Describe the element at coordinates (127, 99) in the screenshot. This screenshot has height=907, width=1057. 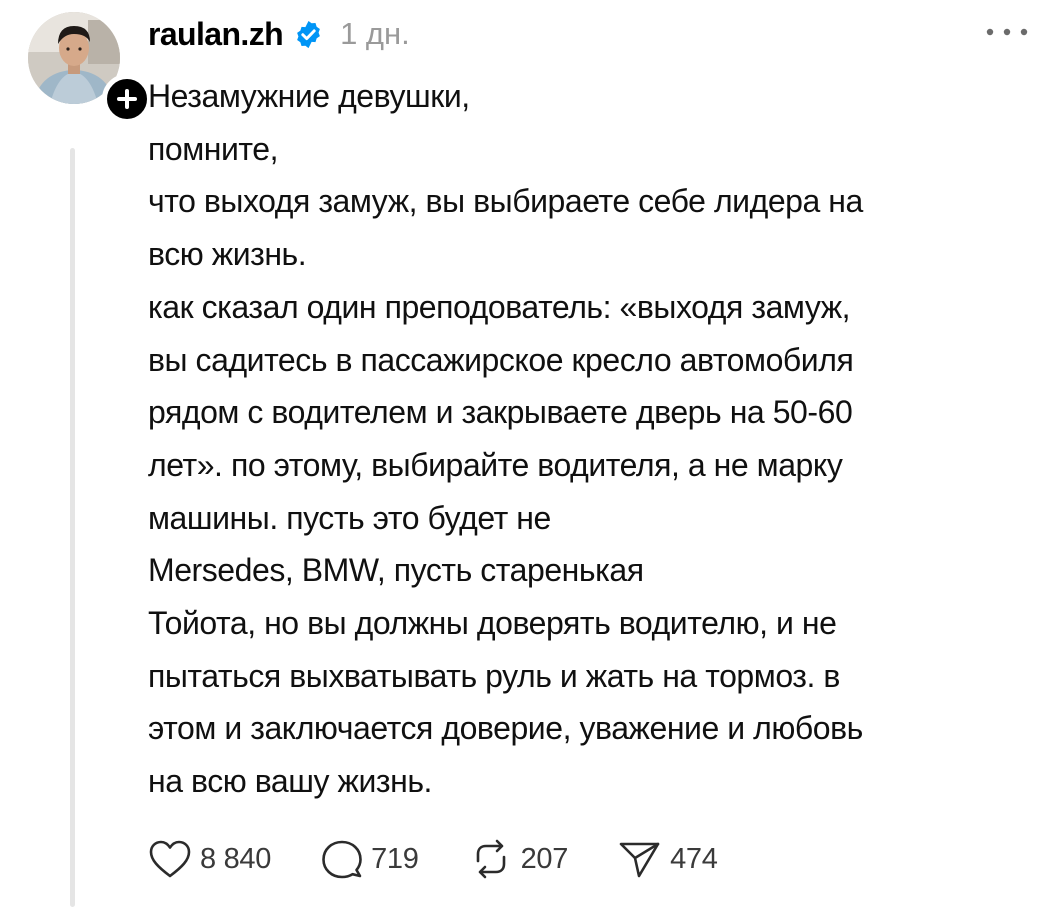
I see `follow-button` at that location.